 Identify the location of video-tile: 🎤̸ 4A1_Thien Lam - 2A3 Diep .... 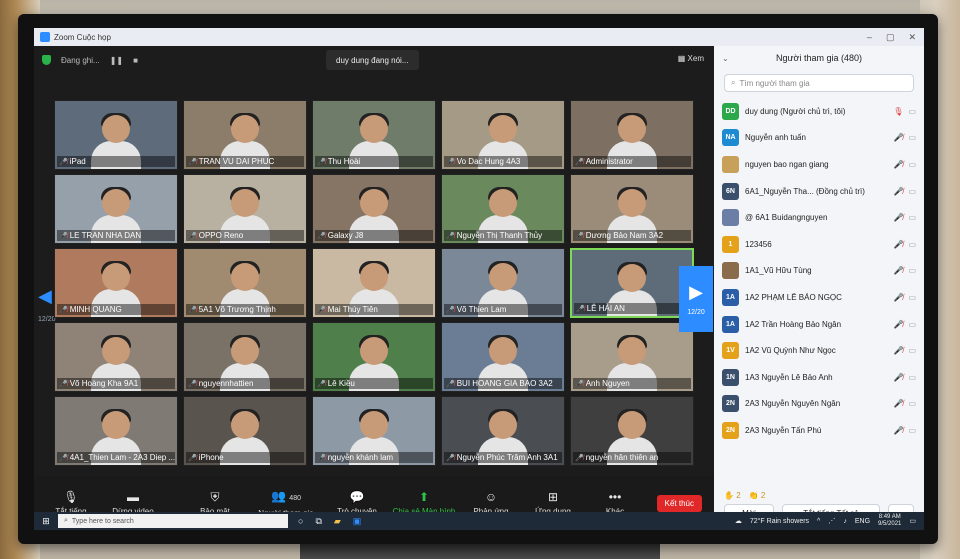
(116, 431).